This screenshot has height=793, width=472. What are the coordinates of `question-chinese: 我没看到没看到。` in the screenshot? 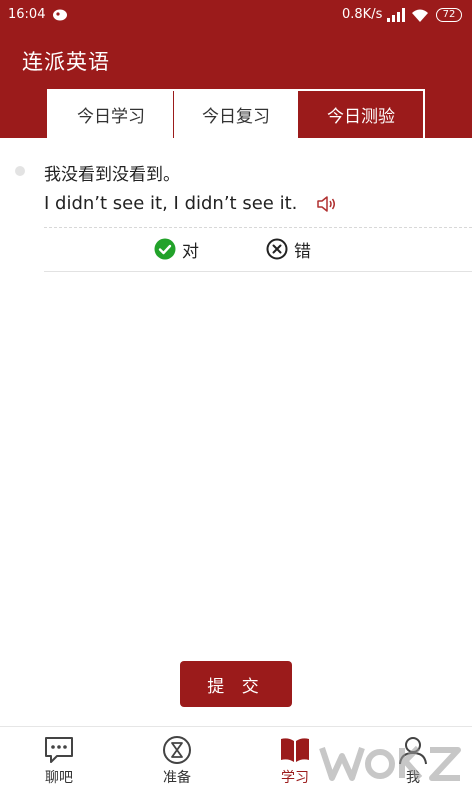 It's located at (112, 175).